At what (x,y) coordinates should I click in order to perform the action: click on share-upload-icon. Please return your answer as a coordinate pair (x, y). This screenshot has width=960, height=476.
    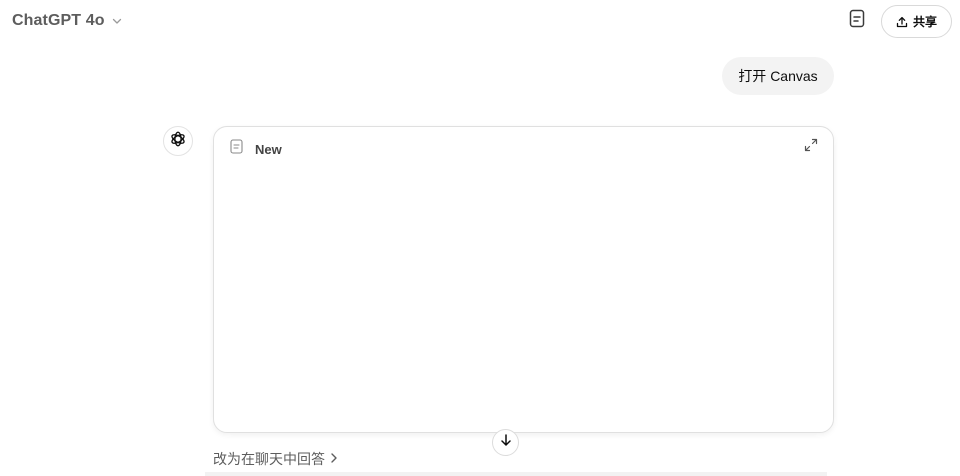
    Looking at the image, I should click on (902, 22).